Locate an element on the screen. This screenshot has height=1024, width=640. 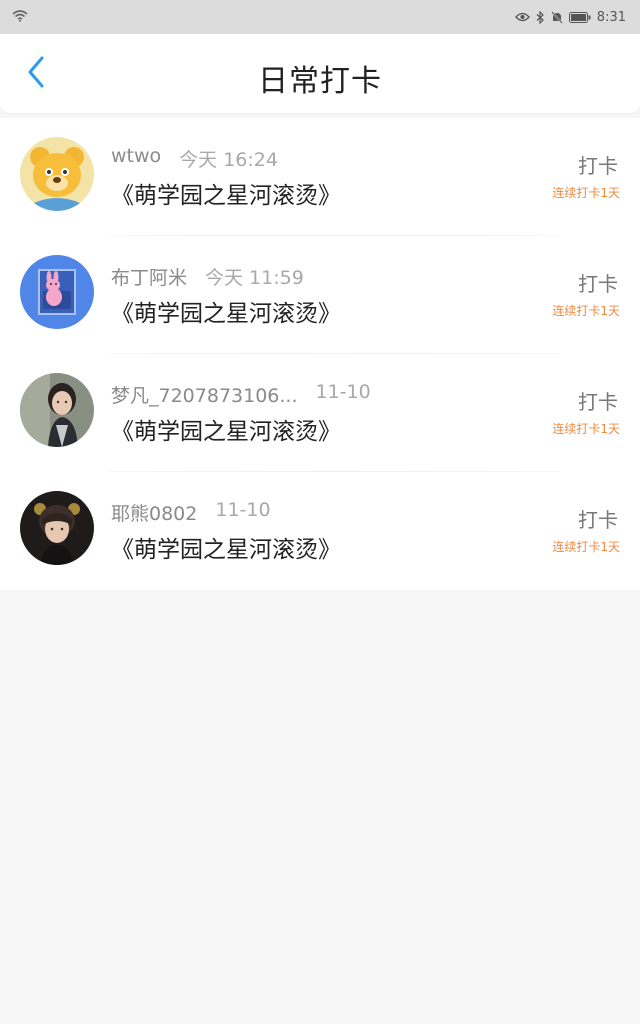
status-icons: 8:31 is located at coordinates (570, 17).